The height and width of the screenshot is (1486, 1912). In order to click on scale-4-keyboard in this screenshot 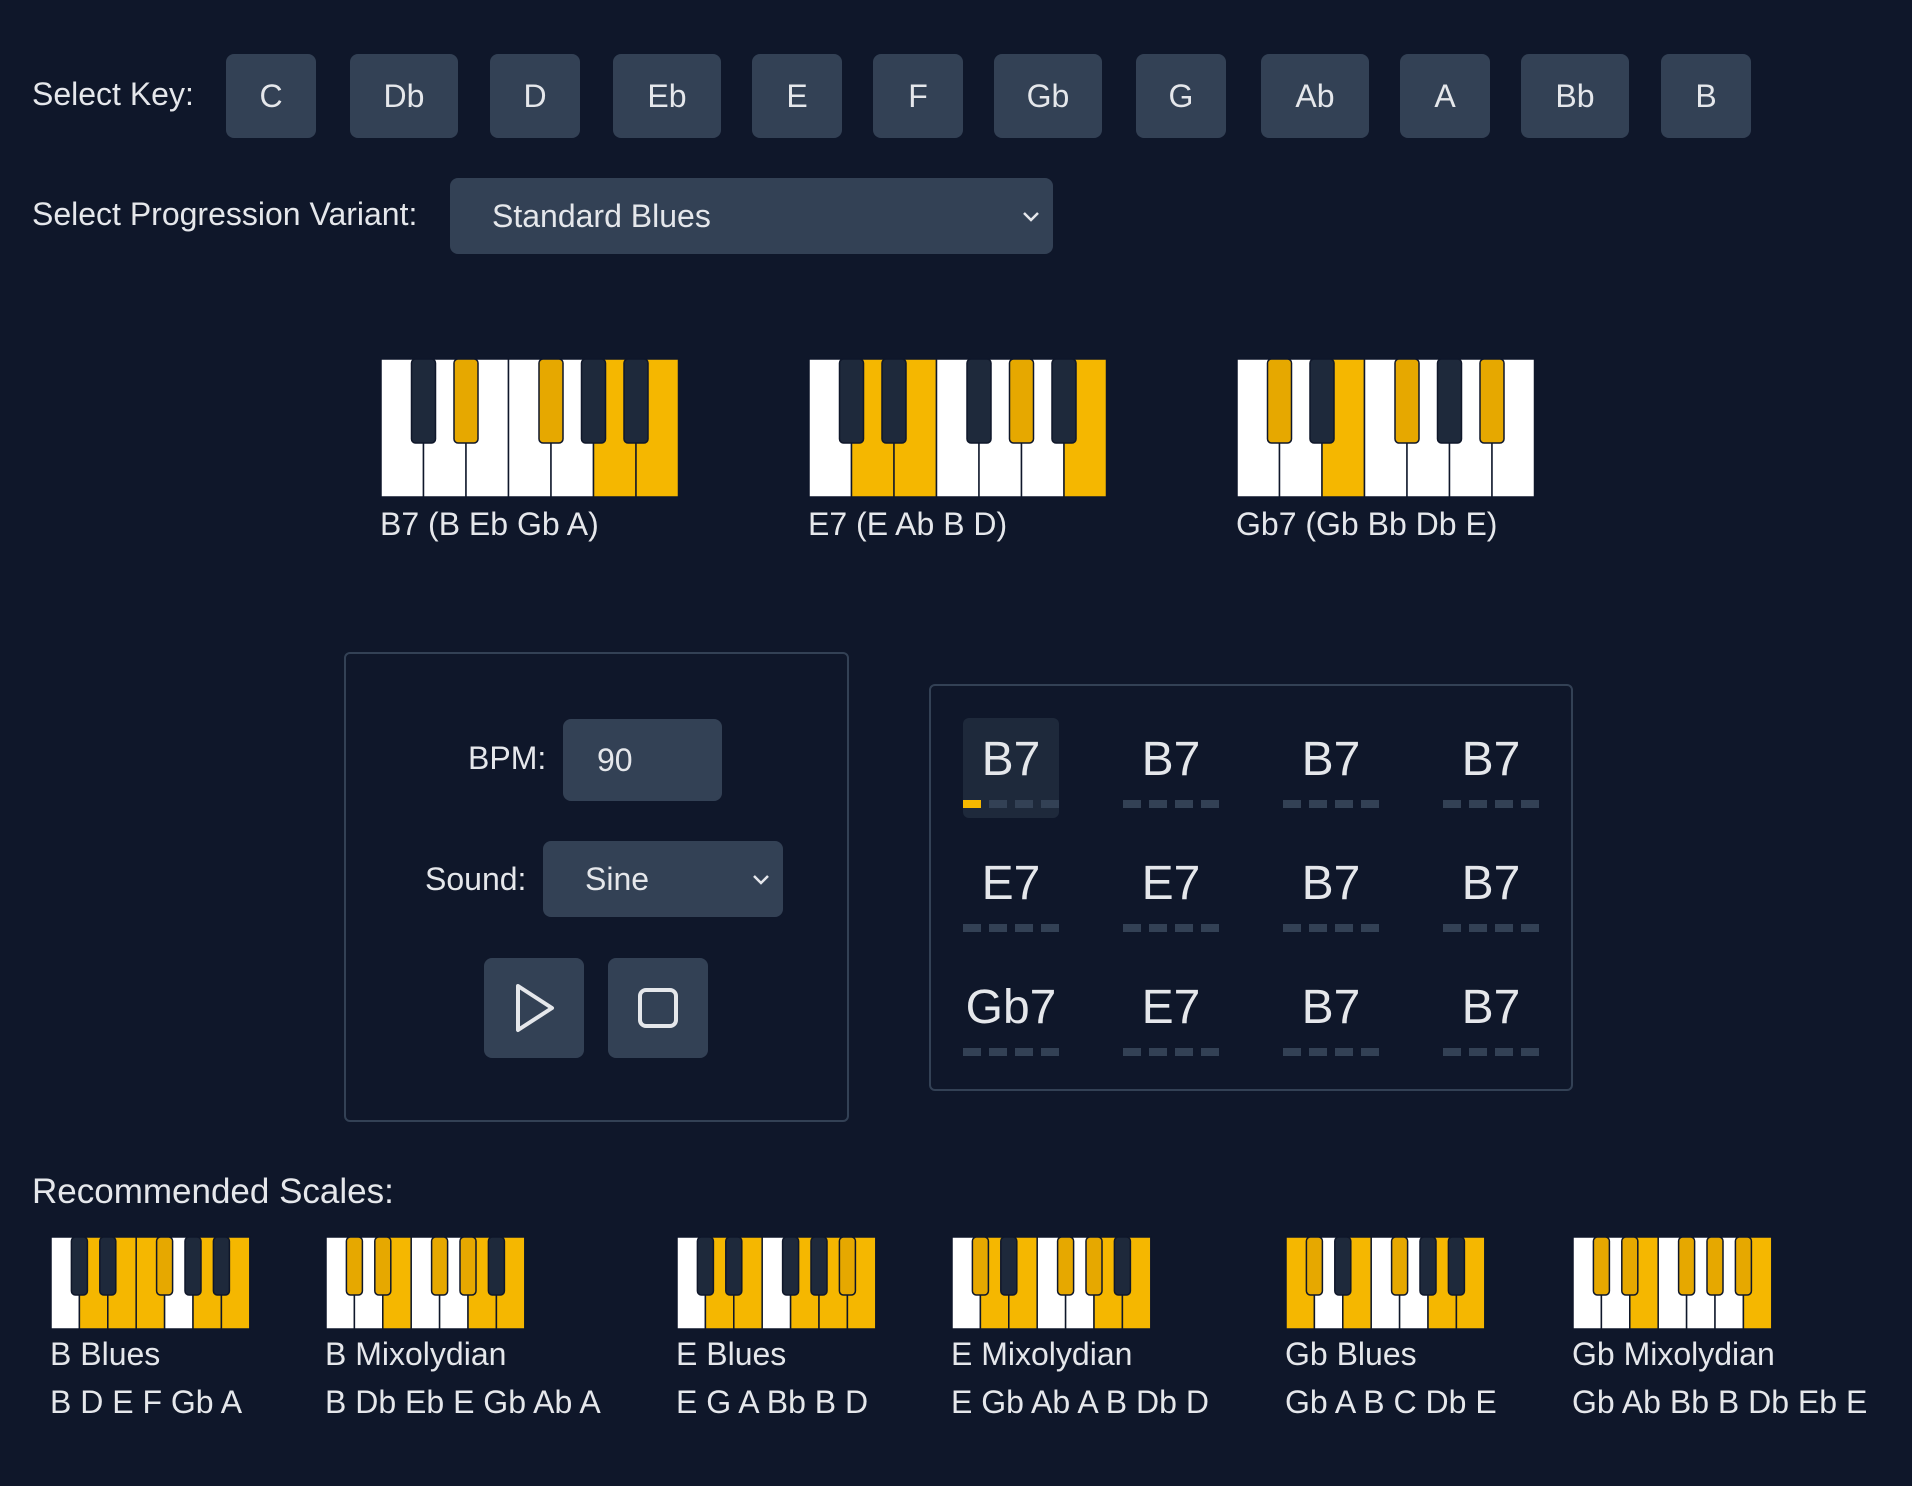, I will do `click(1385, 1283)`.